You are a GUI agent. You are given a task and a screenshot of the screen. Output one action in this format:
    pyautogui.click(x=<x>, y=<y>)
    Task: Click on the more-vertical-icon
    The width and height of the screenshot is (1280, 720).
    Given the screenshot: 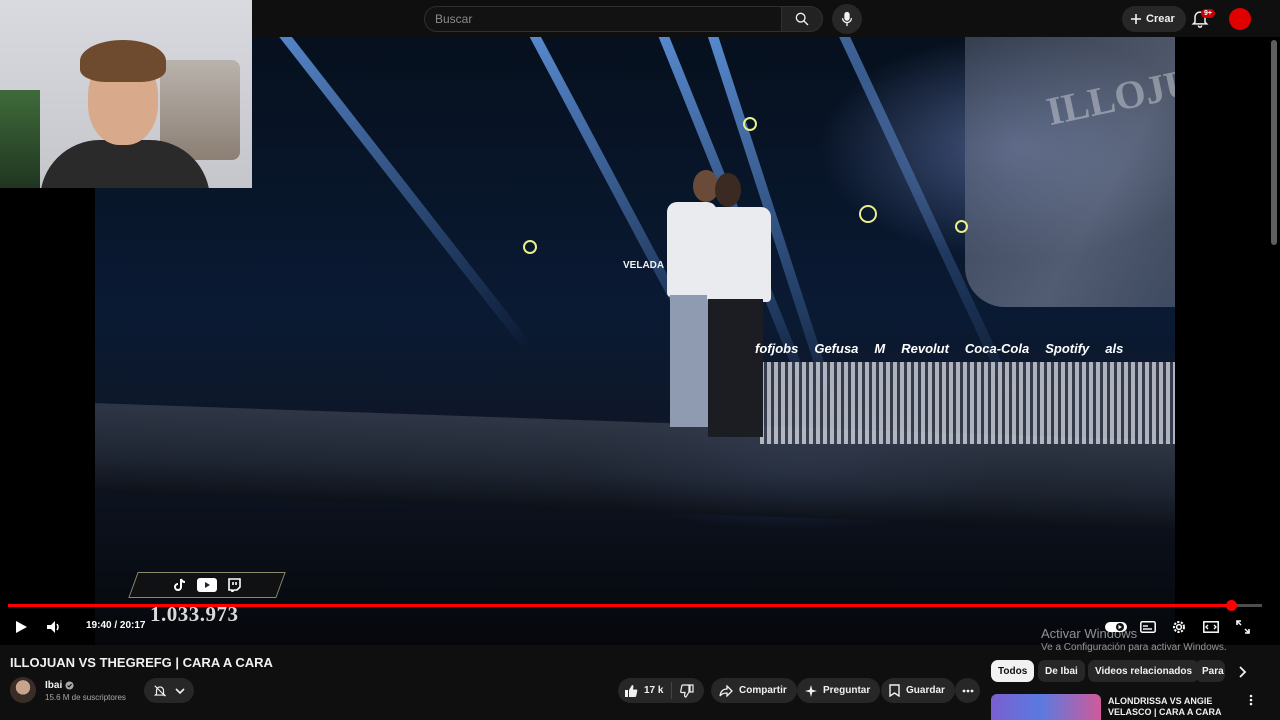 What is the action you would take?
    pyautogui.click(x=1251, y=700)
    